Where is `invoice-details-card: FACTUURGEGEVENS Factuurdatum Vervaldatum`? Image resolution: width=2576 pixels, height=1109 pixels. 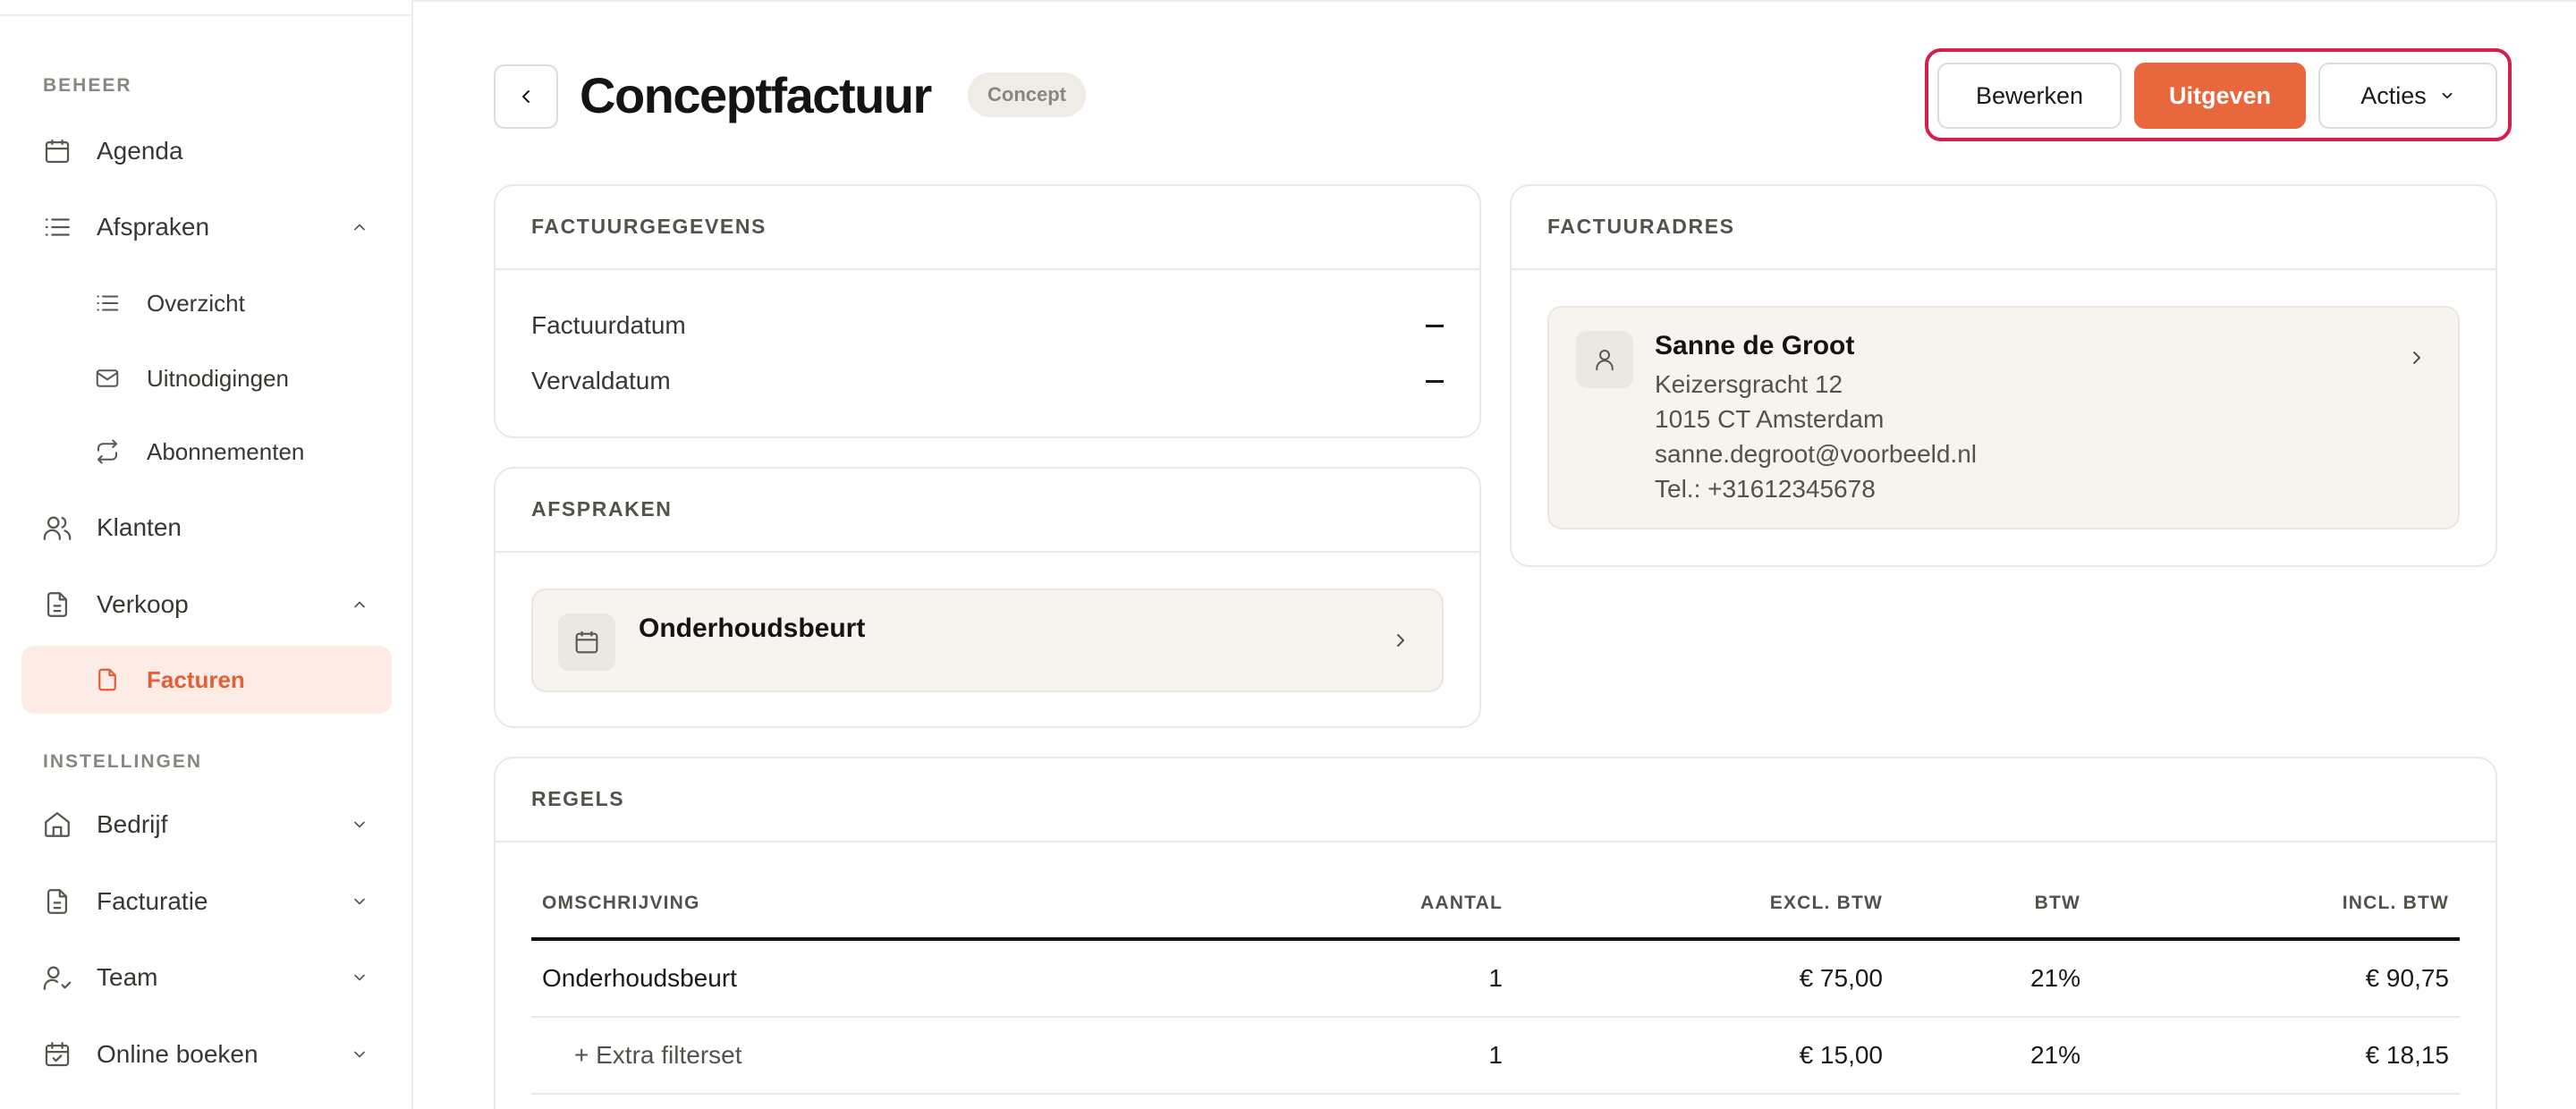
invoice-details-card: FACTUURGEGEVENS Factuurdatum Vervaldatum is located at coordinates (987, 311).